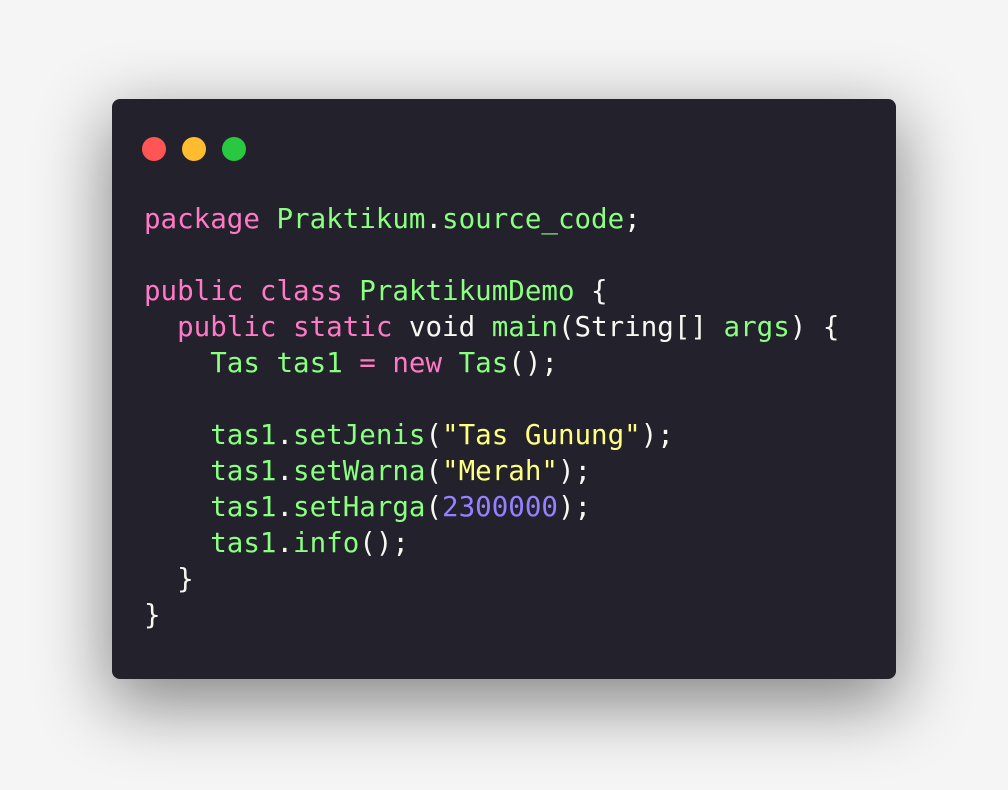  I want to click on code-line: tas1.setJenis("Tas Gunung");, so click(491, 435).